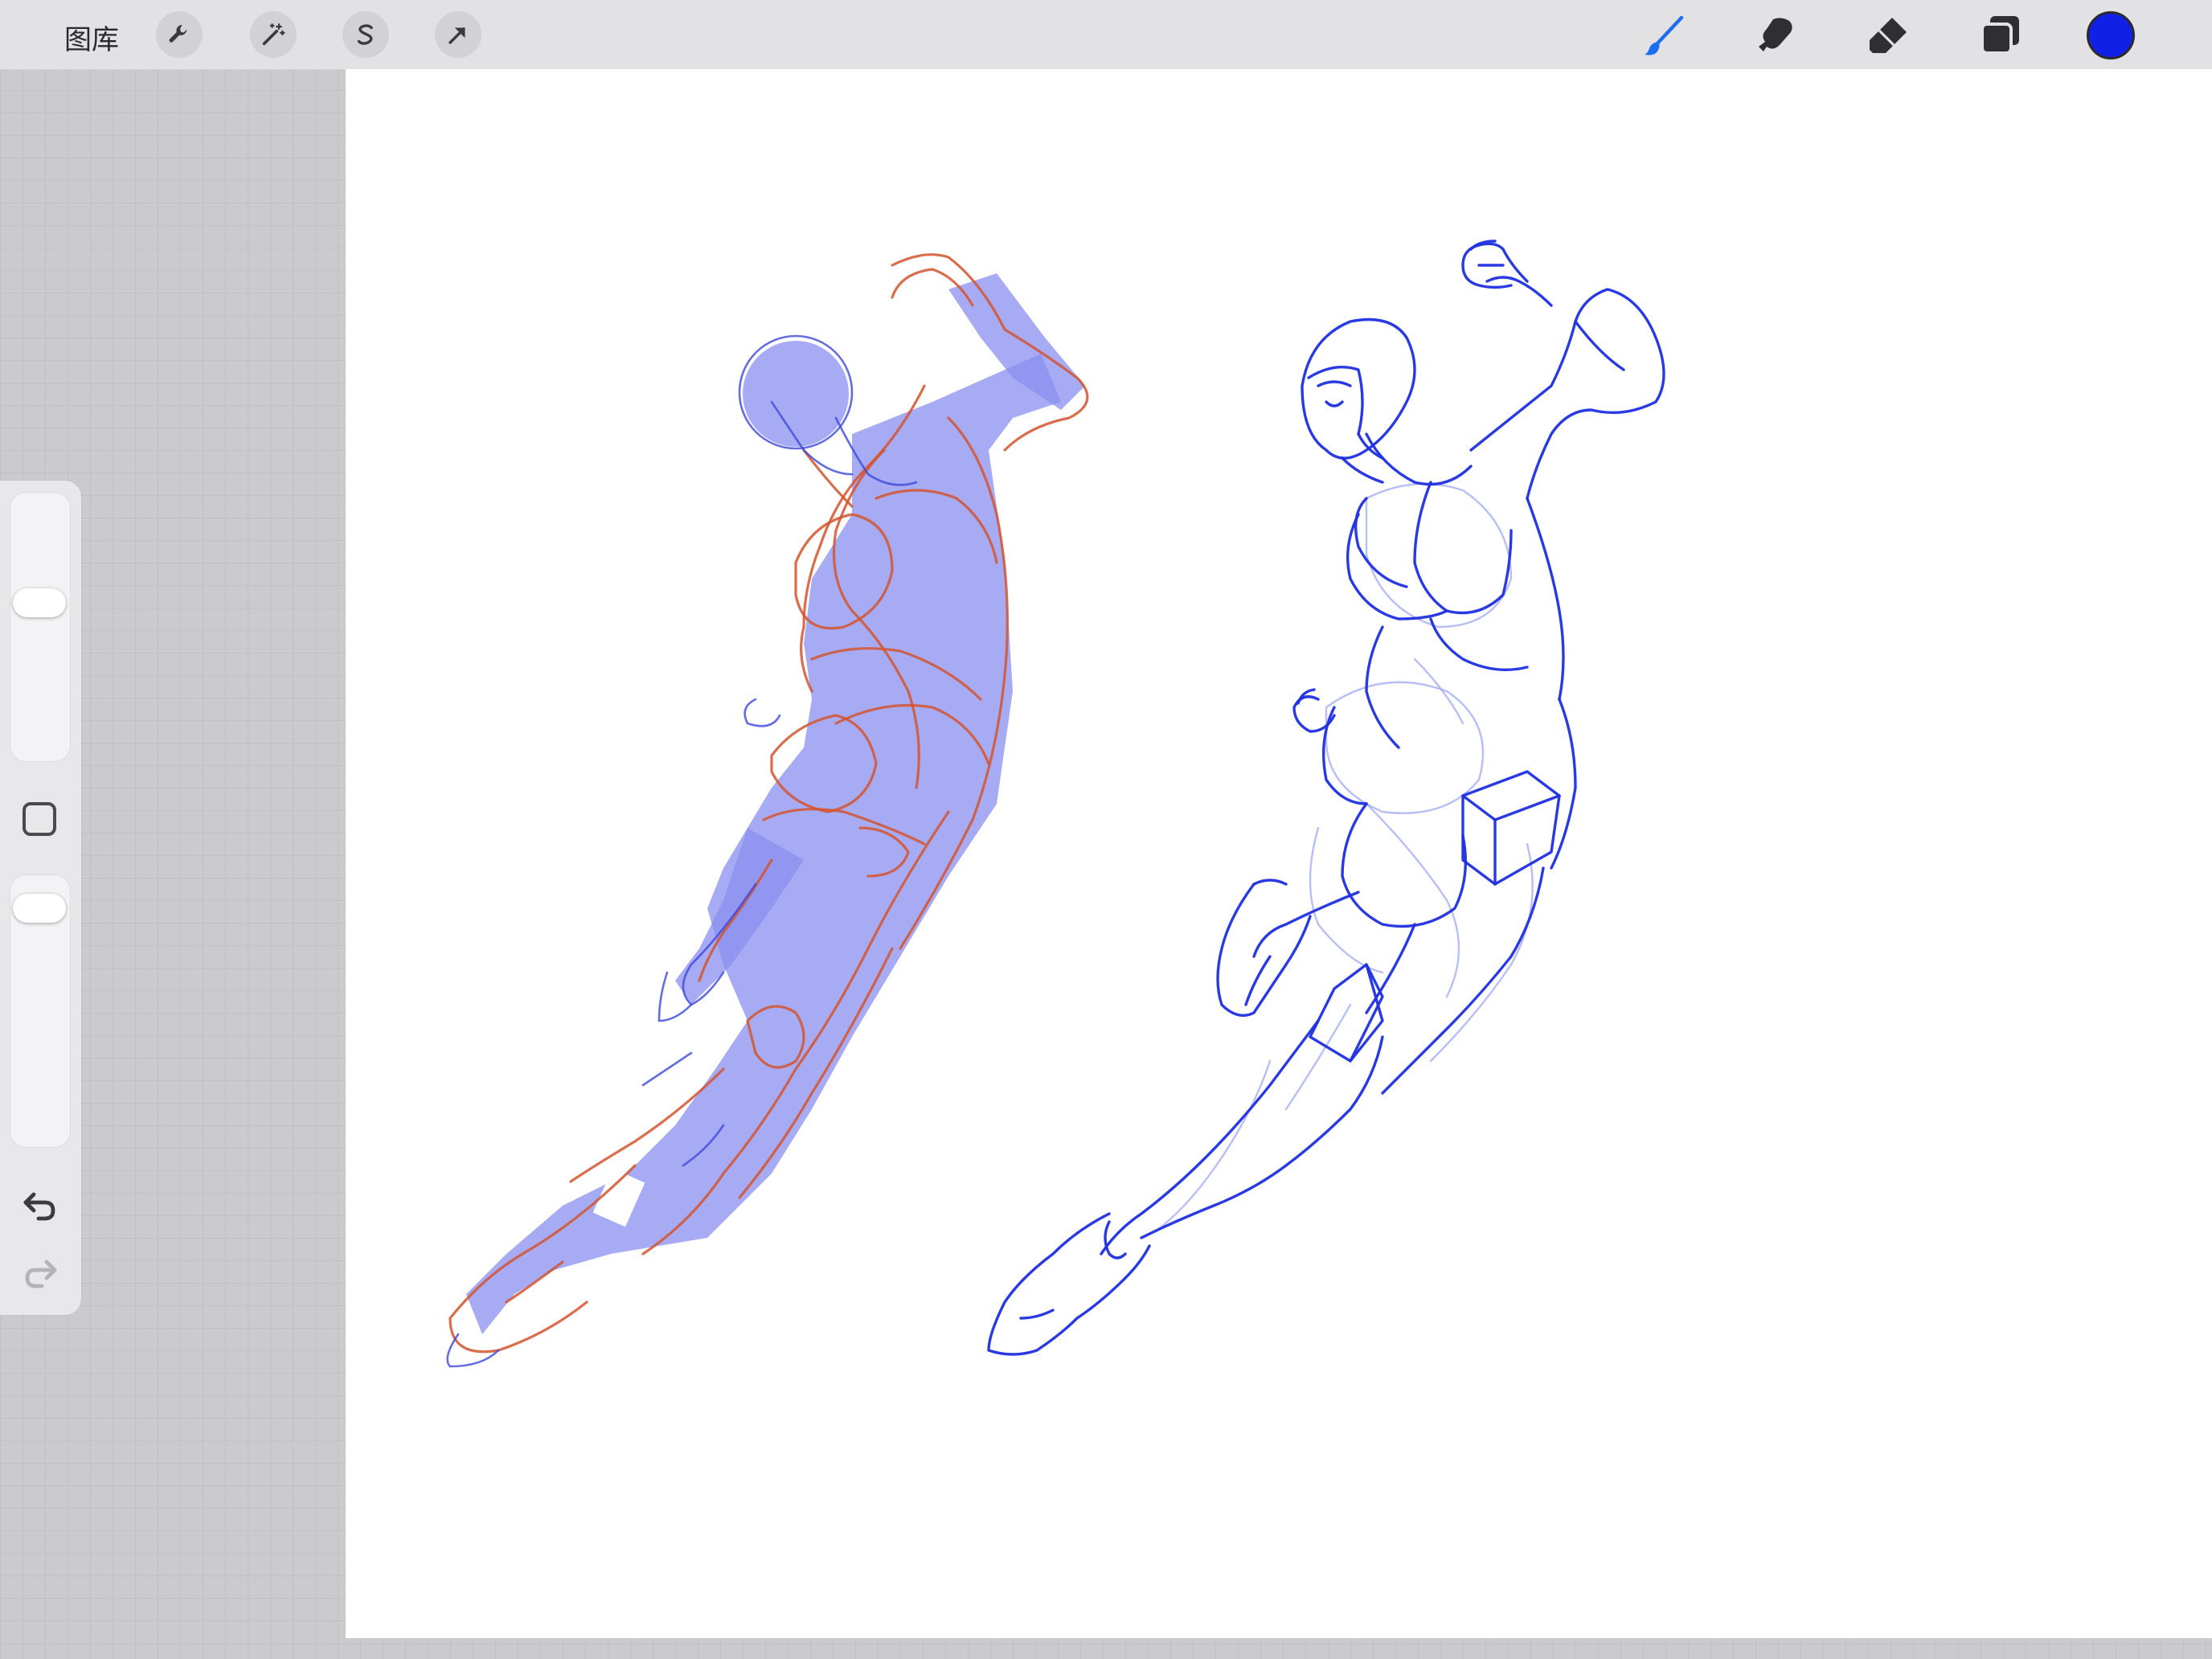 The image size is (2212, 1659). Describe the element at coordinates (39, 909) in the screenshot. I see `opacity-thumb` at that location.